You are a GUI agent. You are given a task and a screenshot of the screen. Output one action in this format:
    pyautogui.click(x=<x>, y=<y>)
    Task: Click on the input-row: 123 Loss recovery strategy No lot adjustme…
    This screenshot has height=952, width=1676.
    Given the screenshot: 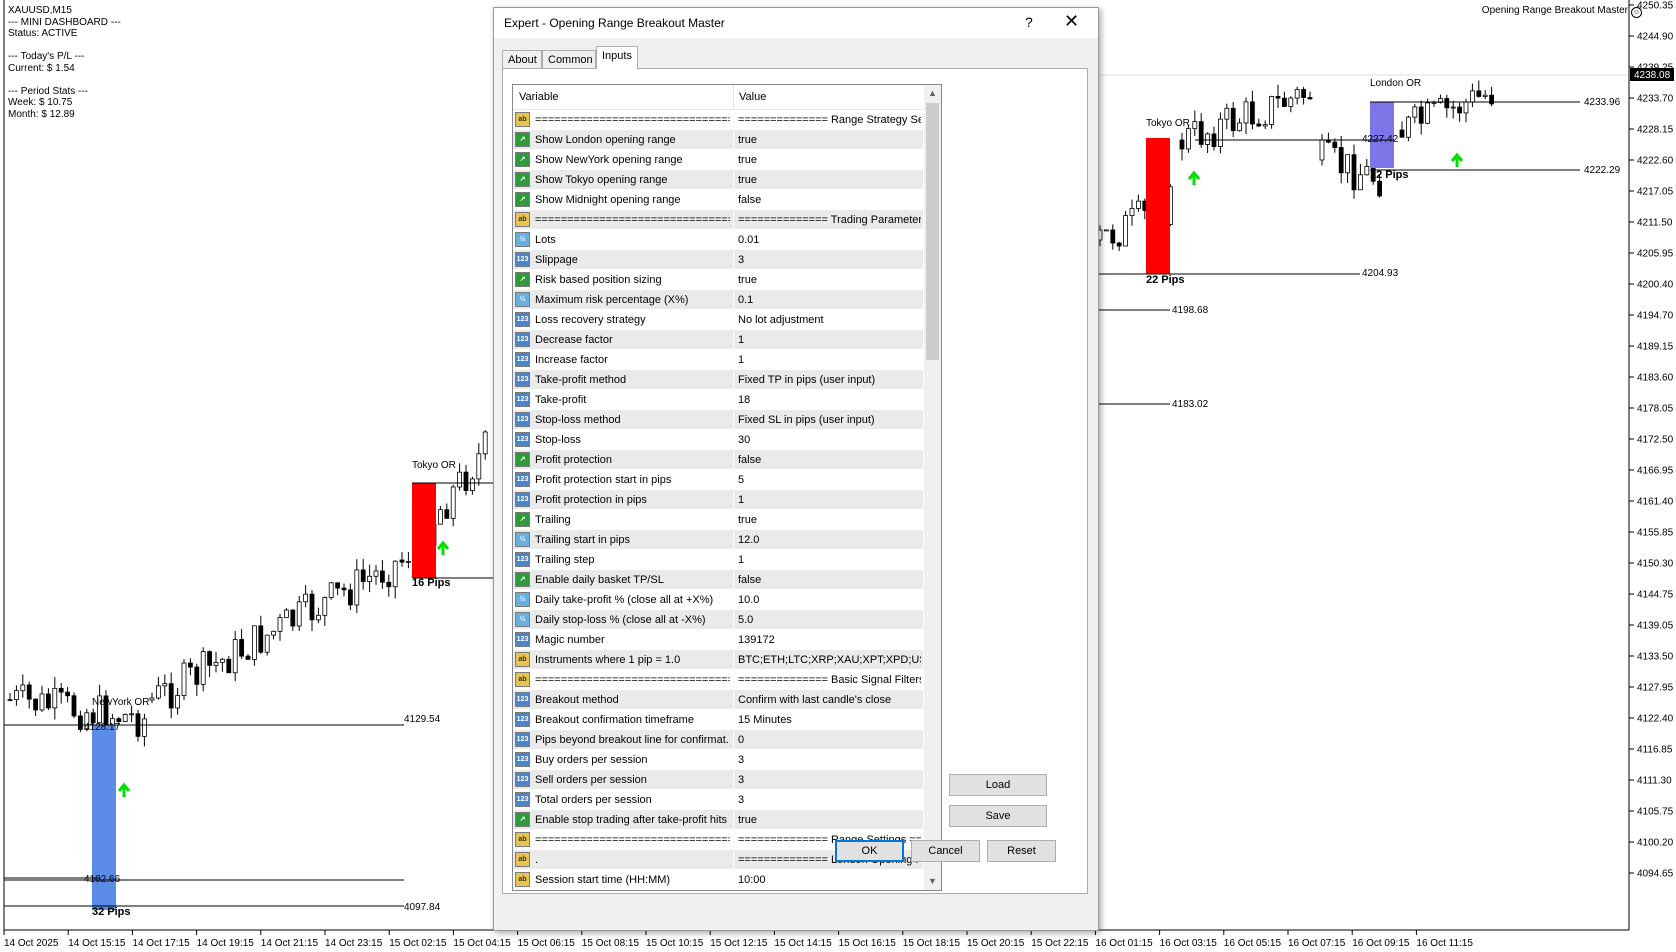 What is the action you would take?
    pyautogui.click(x=718, y=320)
    